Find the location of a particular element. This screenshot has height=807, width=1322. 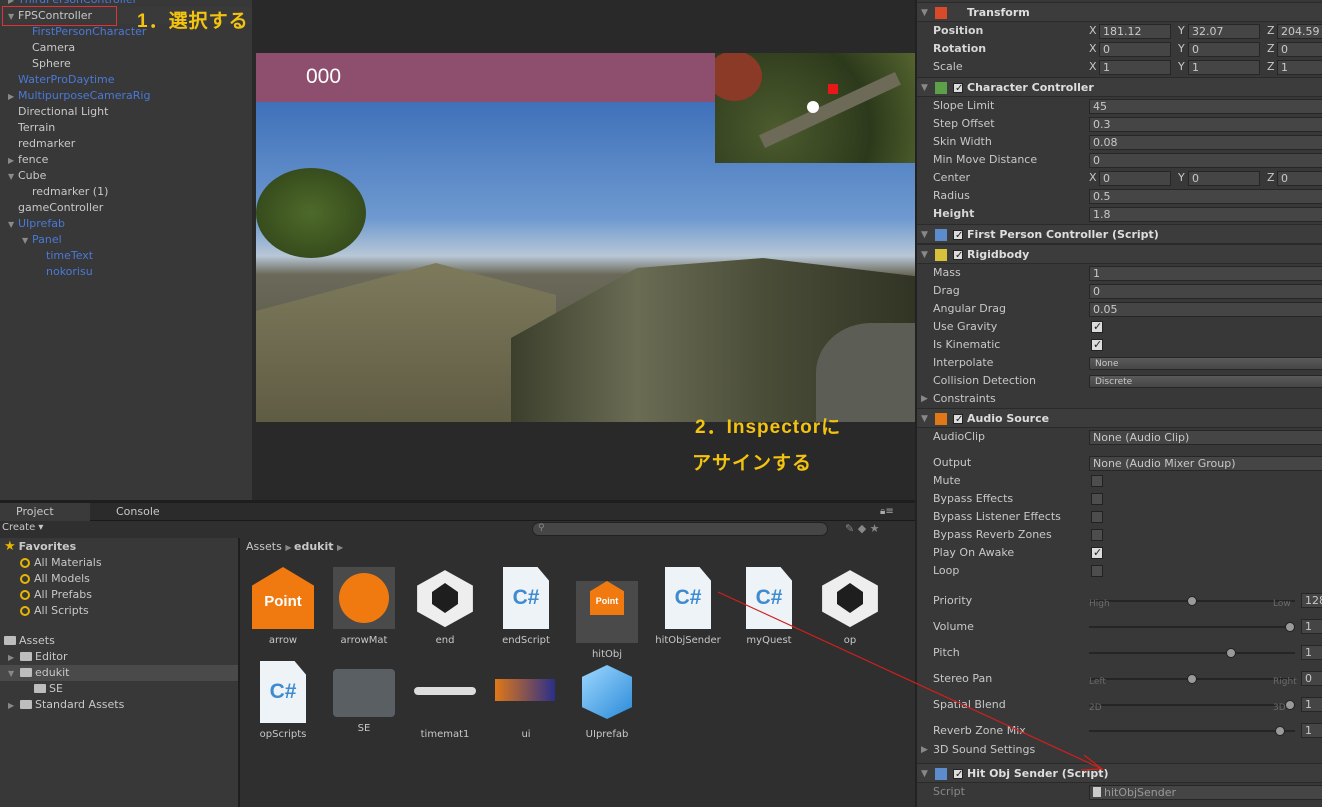

assign-arrow is located at coordinates (910, 681).